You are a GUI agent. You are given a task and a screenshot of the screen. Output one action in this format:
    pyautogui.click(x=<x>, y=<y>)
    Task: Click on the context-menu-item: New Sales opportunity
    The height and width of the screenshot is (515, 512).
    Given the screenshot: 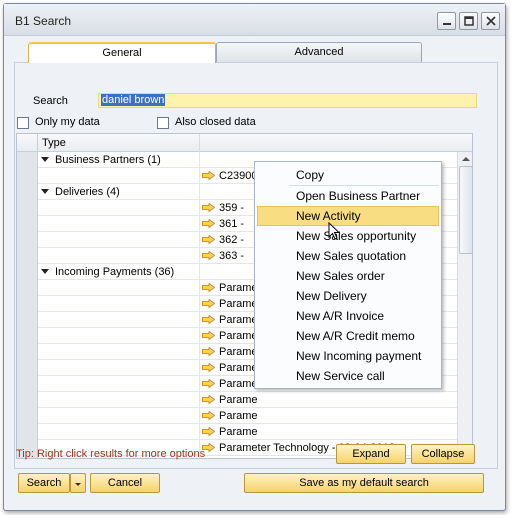 What is the action you would take?
    pyautogui.click(x=348, y=236)
    